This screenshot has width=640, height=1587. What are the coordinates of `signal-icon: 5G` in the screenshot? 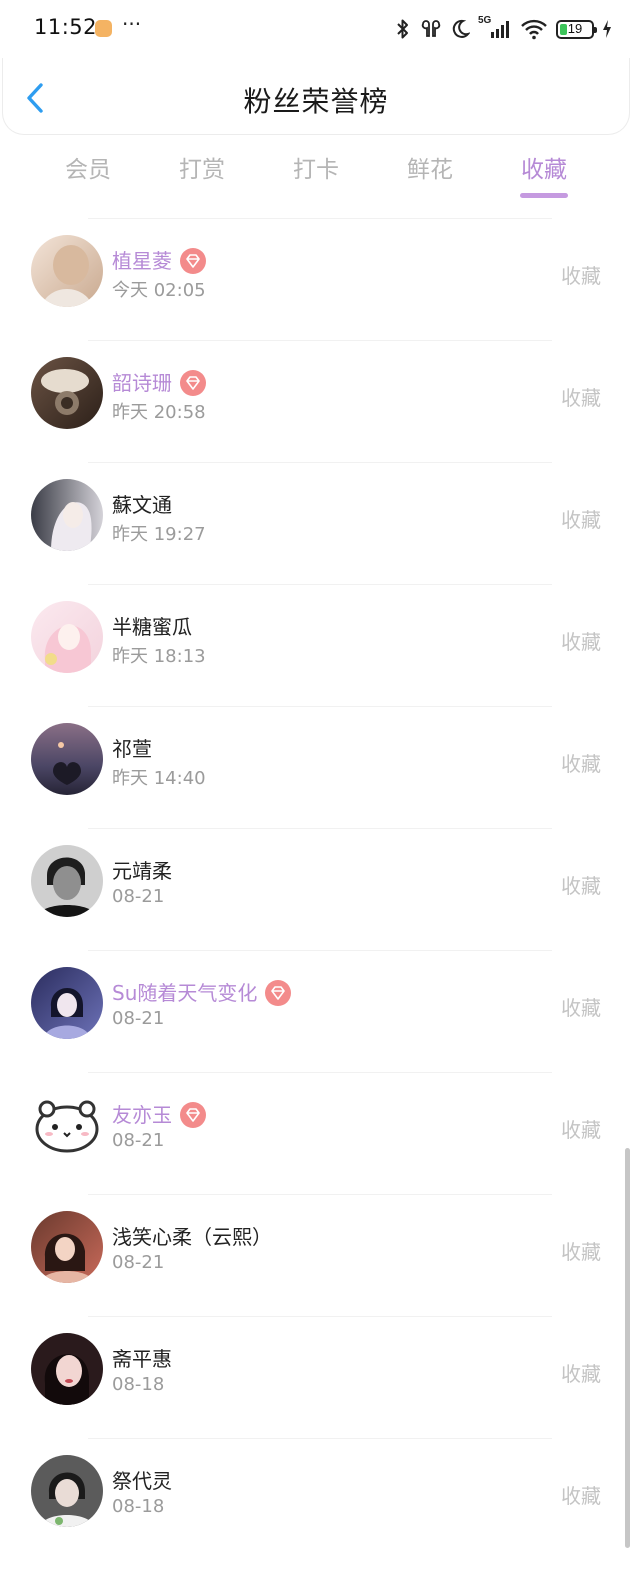 It's located at (495, 27).